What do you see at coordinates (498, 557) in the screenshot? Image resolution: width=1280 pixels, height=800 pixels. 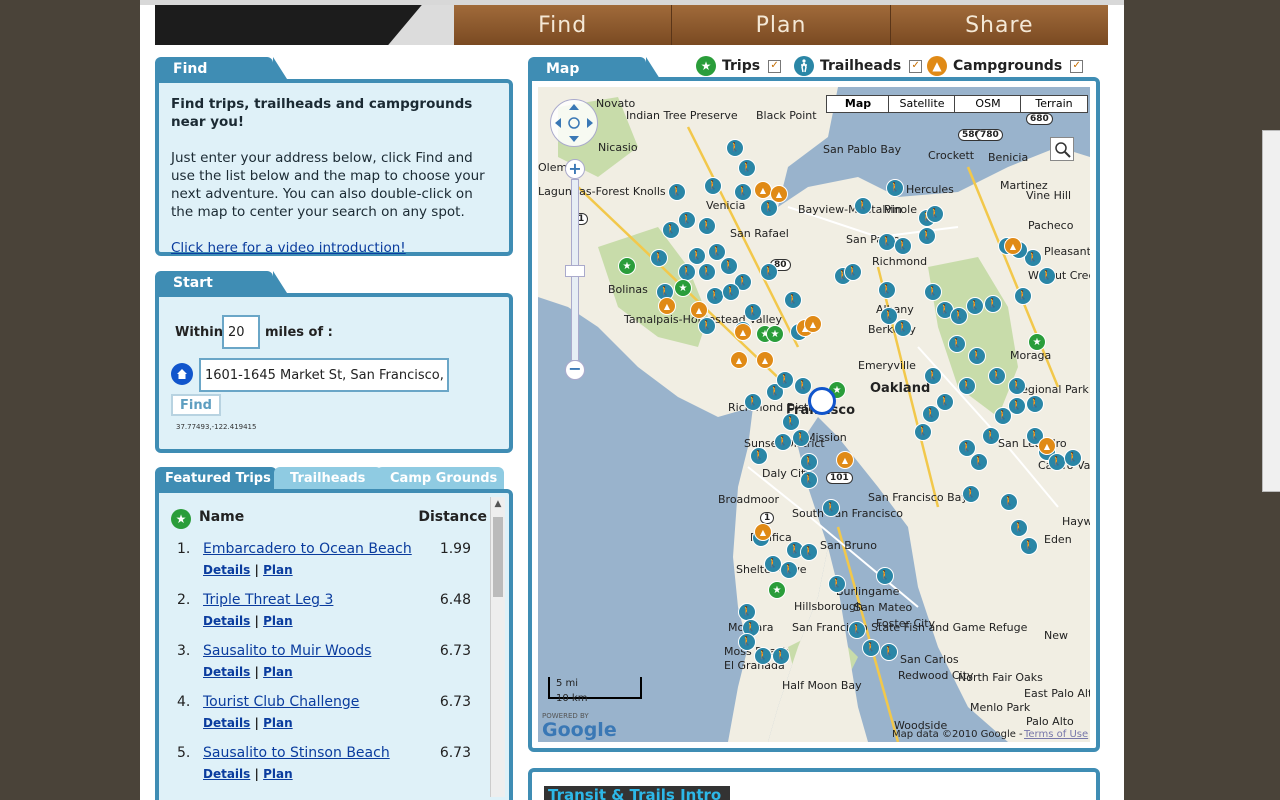 I see `scroll-thumb` at bounding box center [498, 557].